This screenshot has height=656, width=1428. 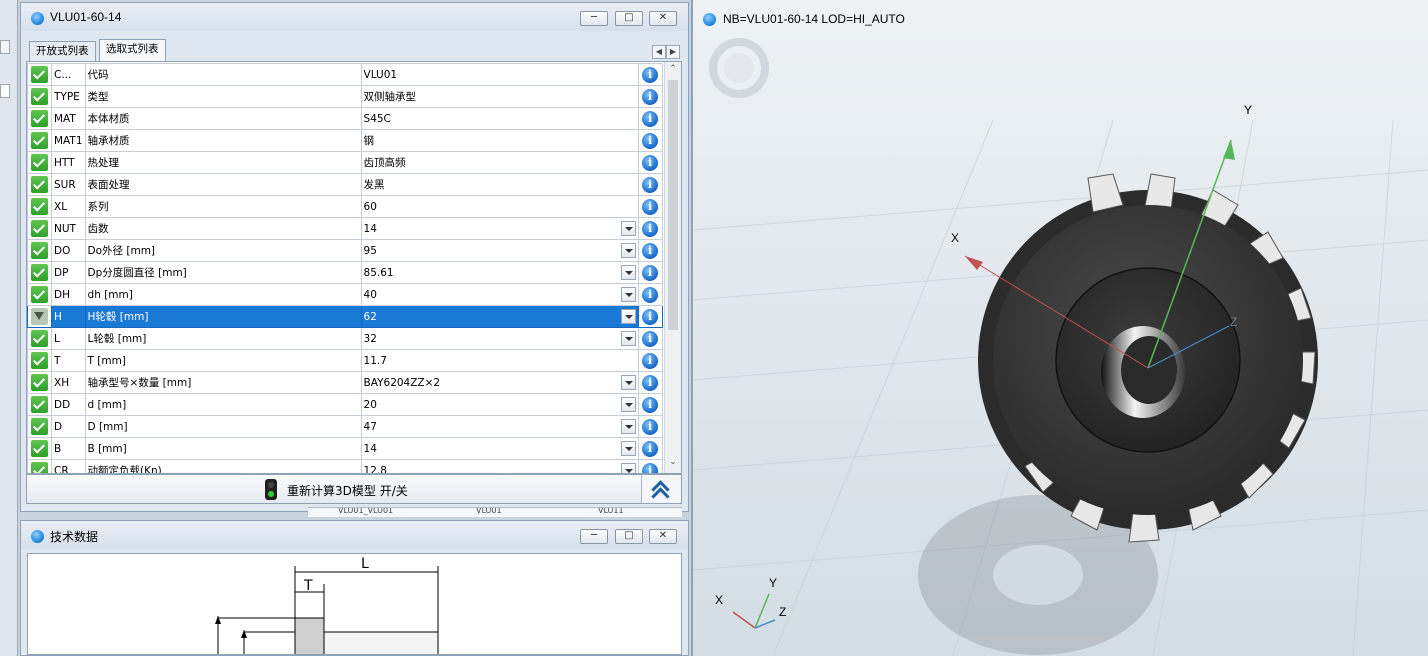 What do you see at coordinates (663, 18) in the screenshot?
I see `close-icon: ✕` at bounding box center [663, 18].